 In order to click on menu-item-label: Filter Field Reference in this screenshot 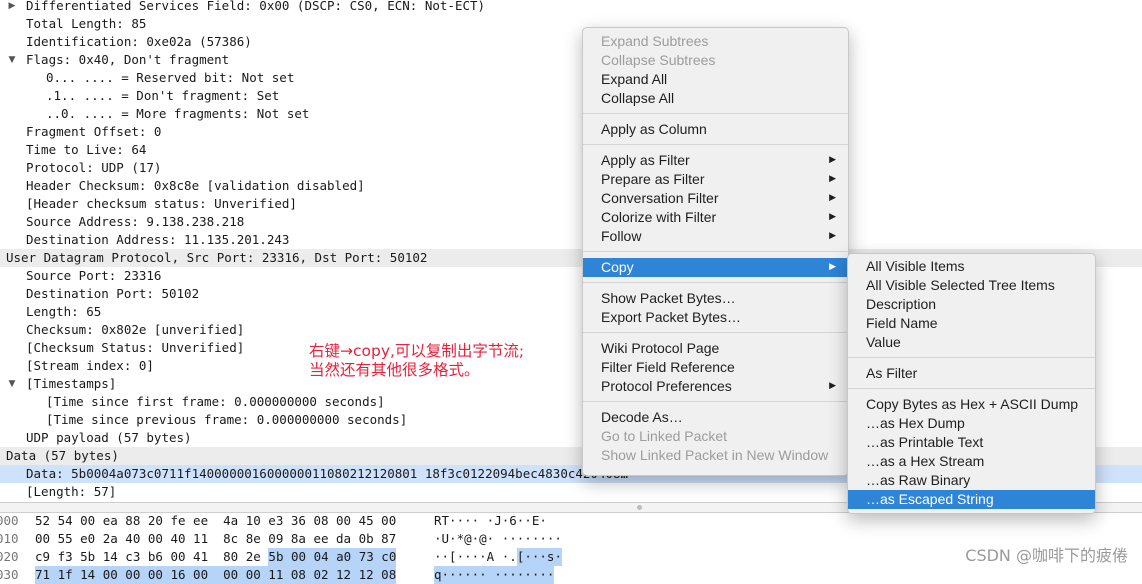, I will do `click(668, 367)`.